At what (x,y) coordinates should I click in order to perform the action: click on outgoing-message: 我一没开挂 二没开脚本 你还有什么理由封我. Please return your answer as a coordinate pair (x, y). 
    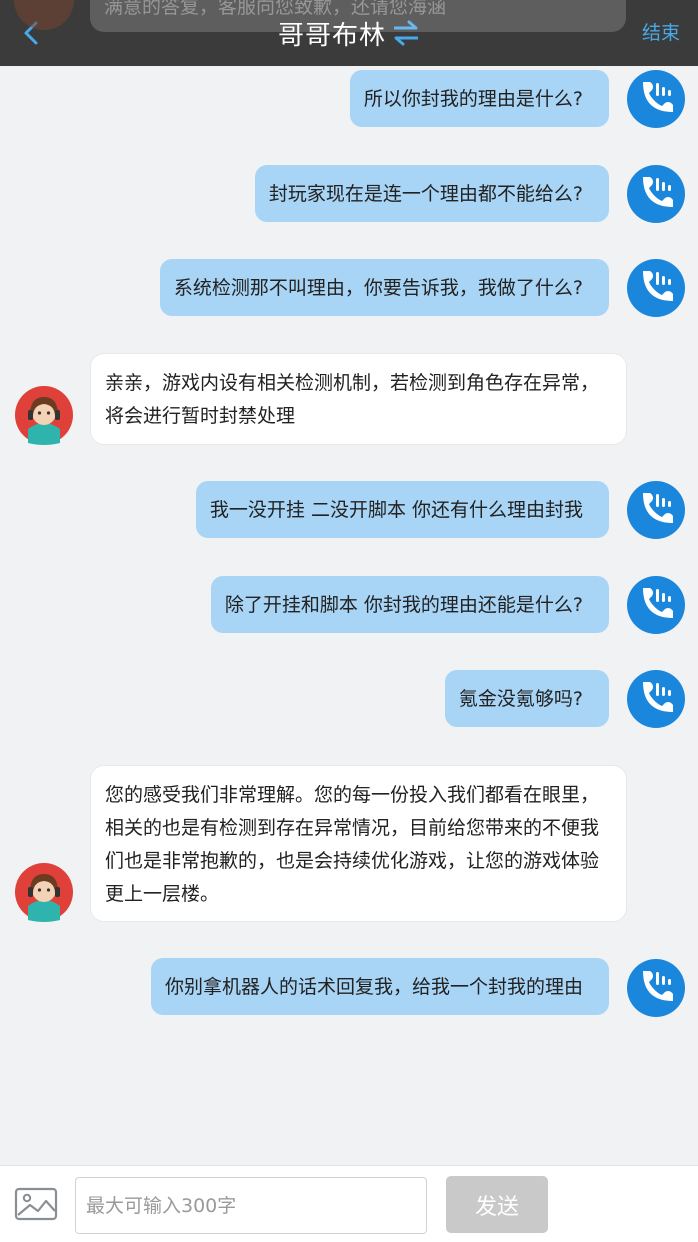
    Looking at the image, I should click on (402, 509).